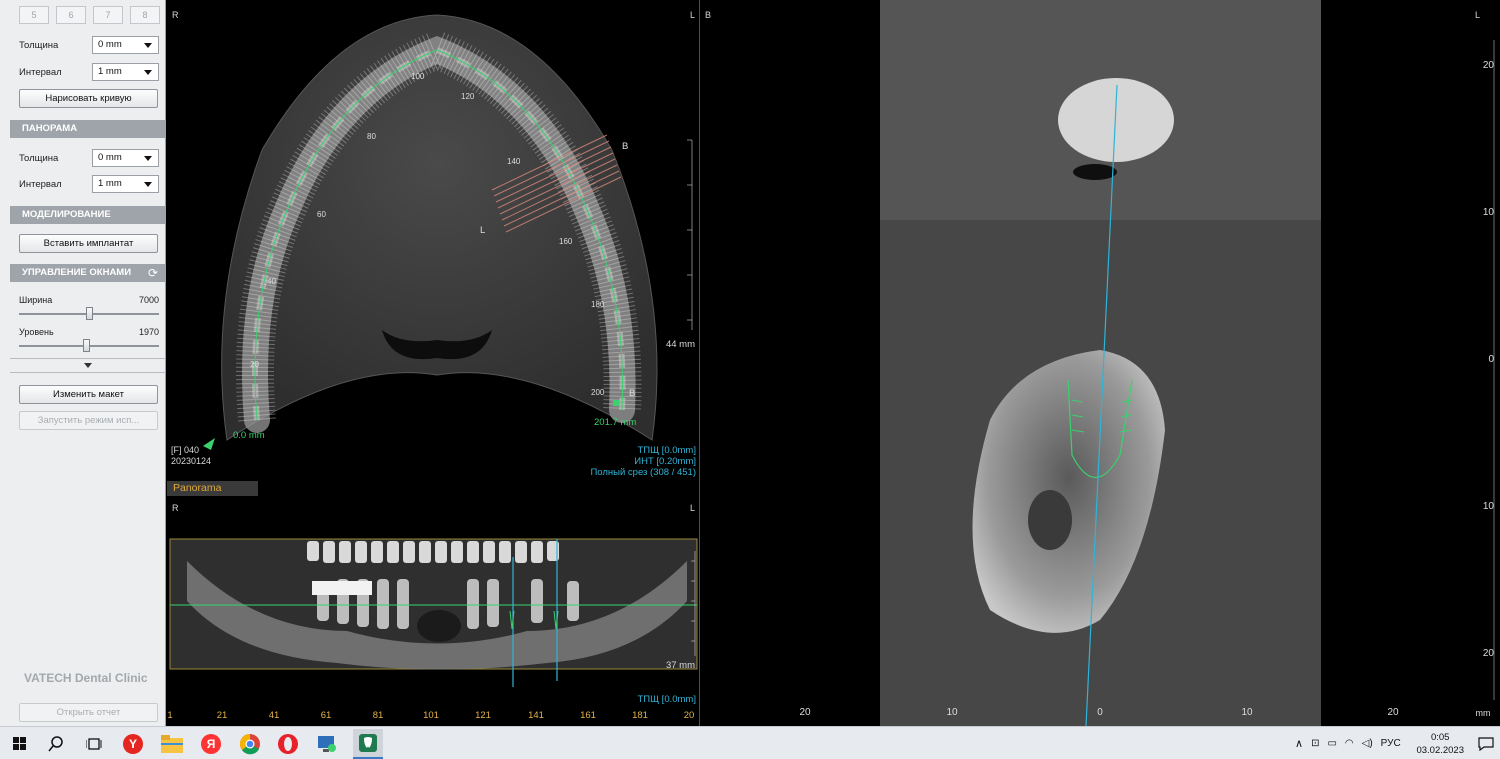 The height and width of the screenshot is (759, 1500). Describe the element at coordinates (371, 136) in the screenshot. I see `curve-tick-label: 80` at that location.